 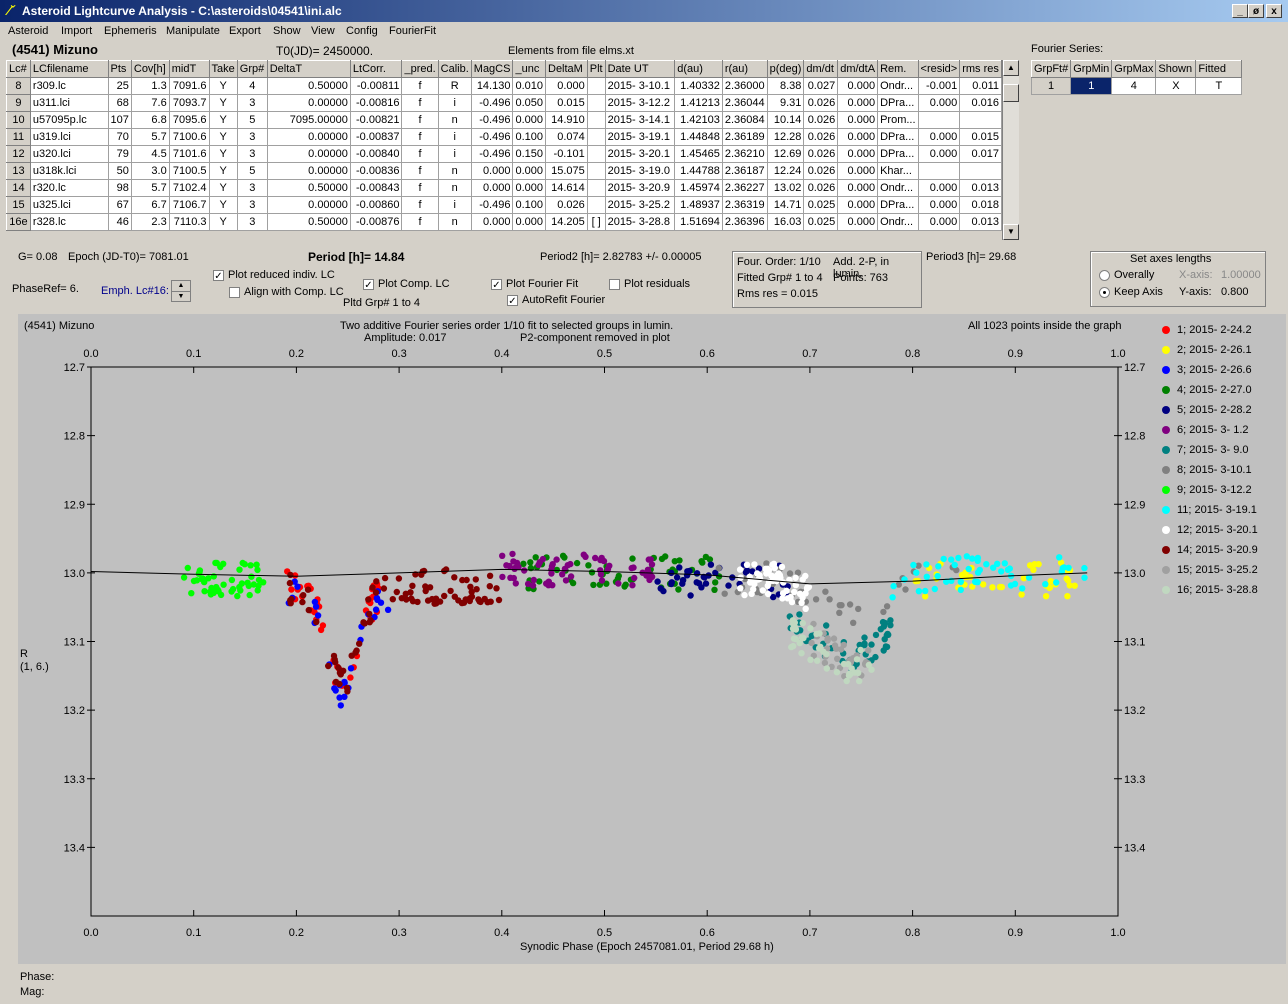 What do you see at coordinates (189, 154) in the screenshot?
I see `table-cell: 7101.6` at bounding box center [189, 154].